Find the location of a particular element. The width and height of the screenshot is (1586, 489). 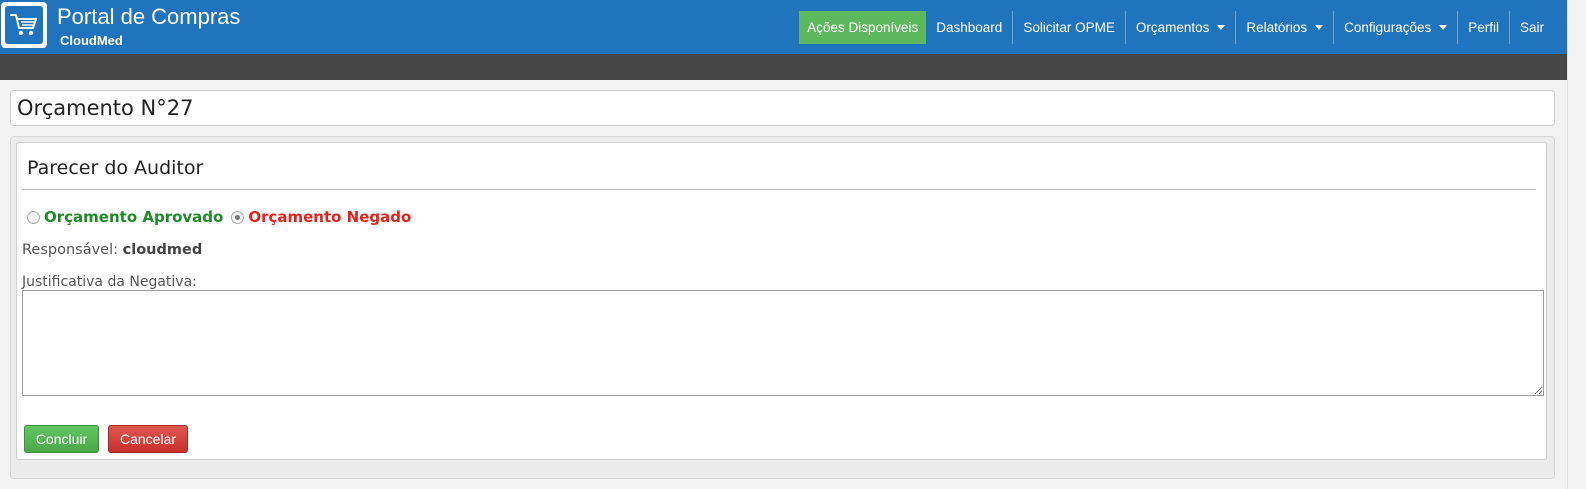

divider is located at coordinates (779, 189).